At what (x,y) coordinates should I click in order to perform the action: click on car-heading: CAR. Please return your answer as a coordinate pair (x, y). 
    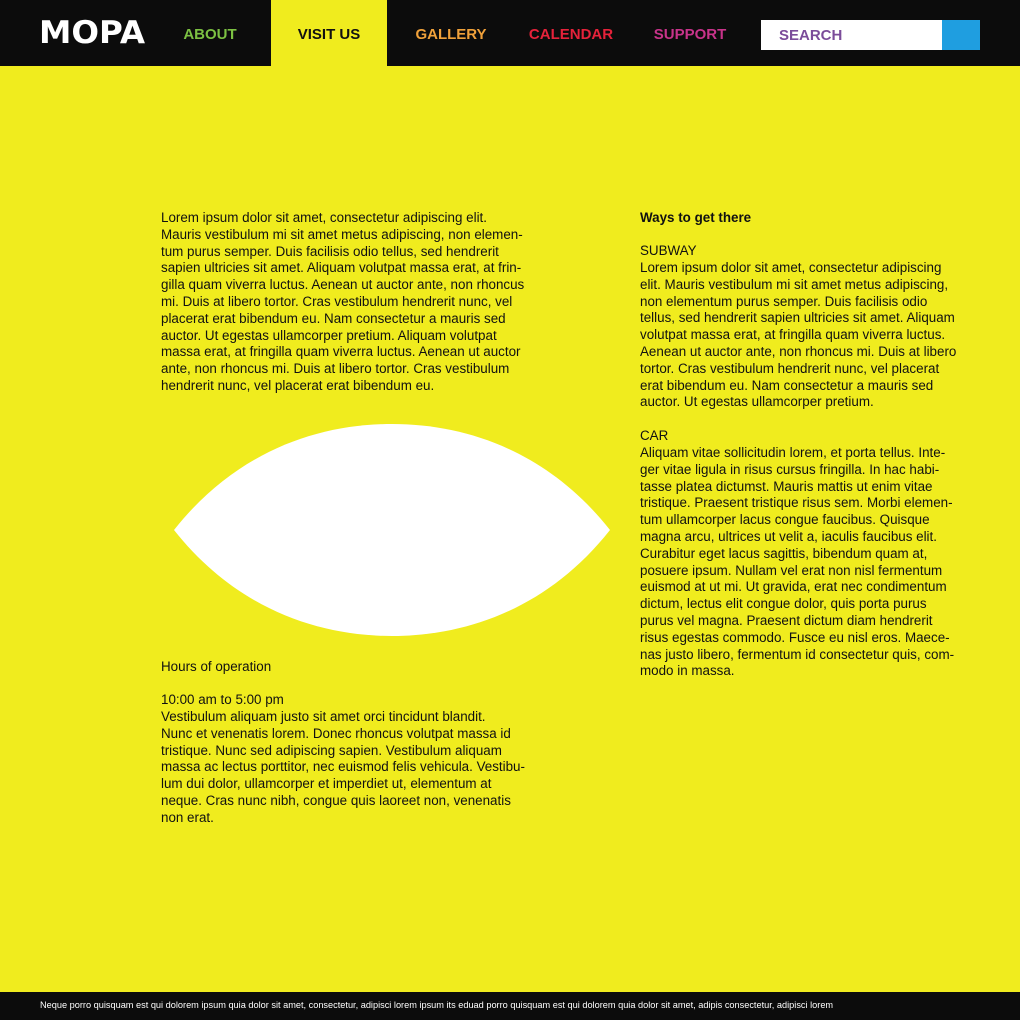
    Looking at the image, I should click on (654, 435).